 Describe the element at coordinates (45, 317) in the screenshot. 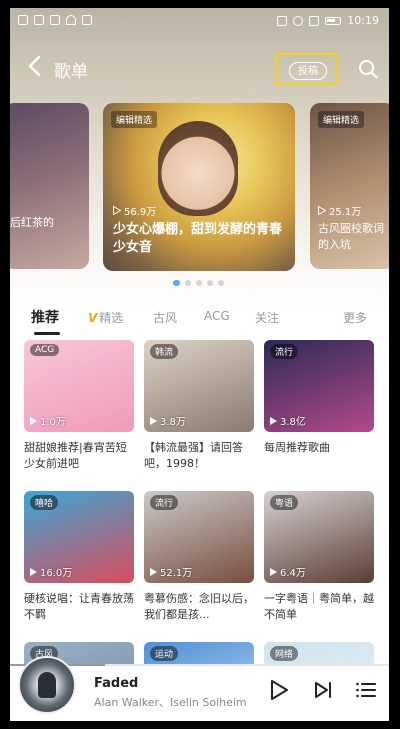

I see `tab-recommend: 推荐` at that location.